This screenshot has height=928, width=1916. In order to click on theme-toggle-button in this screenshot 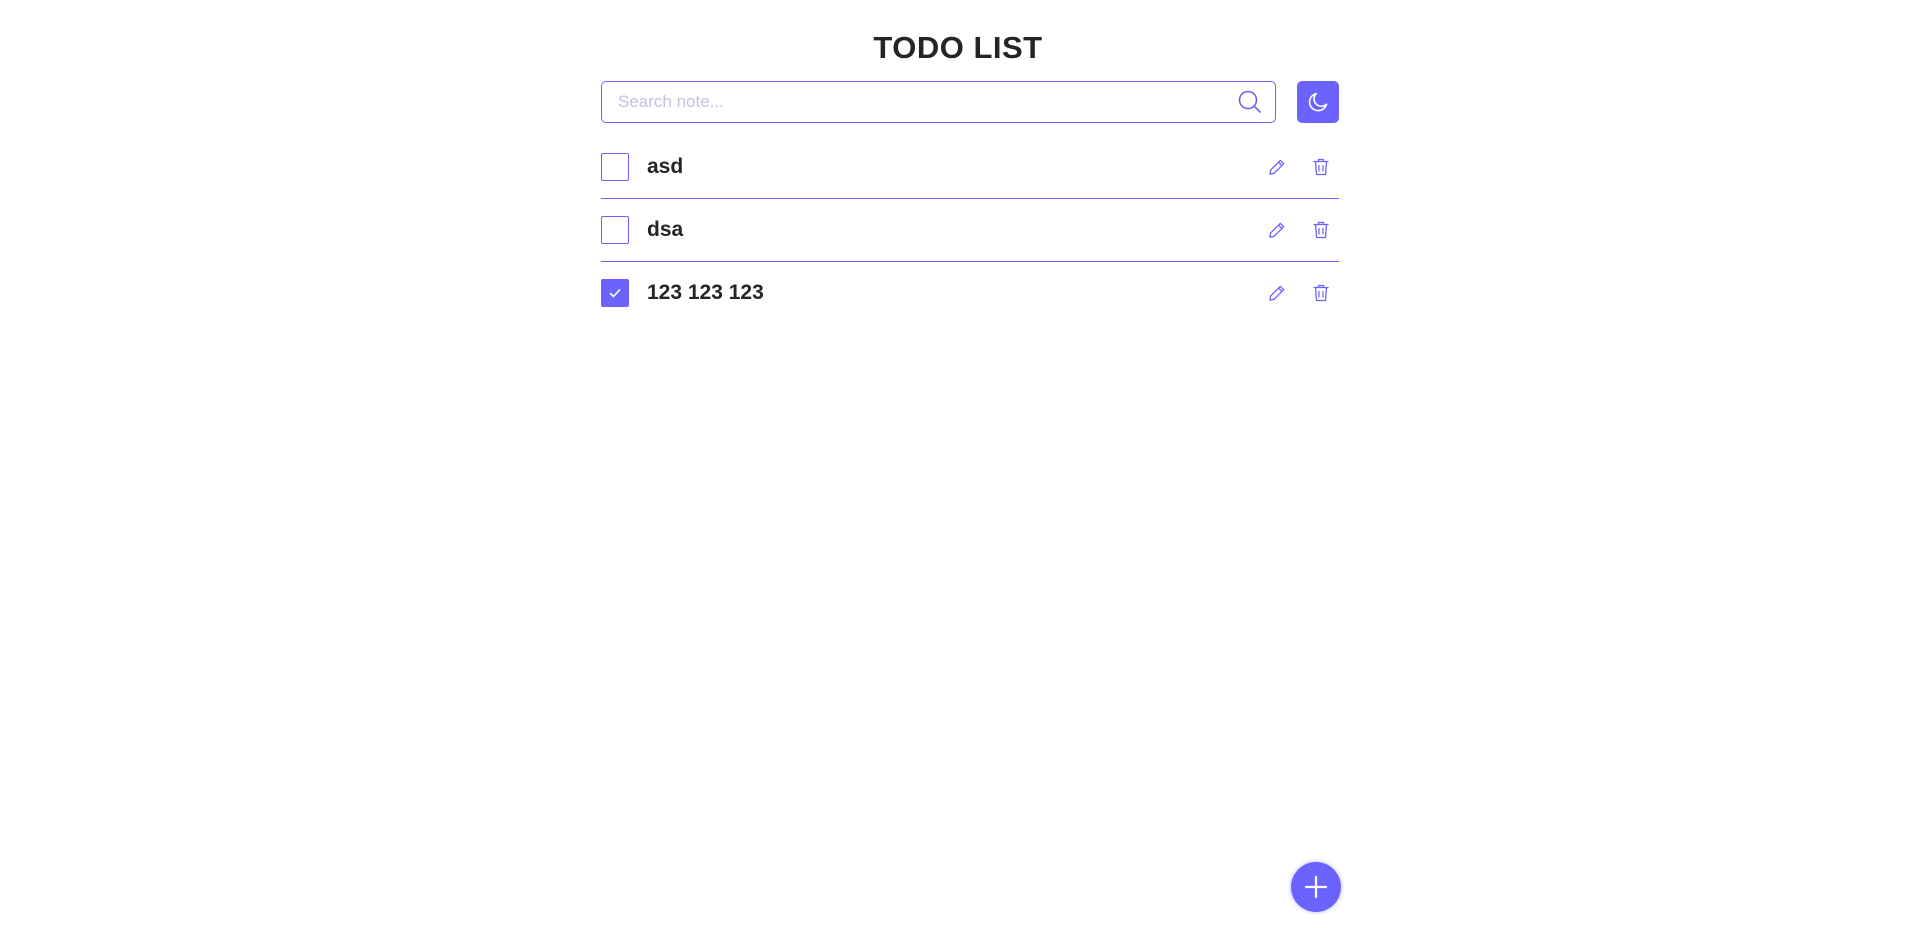, I will do `click(1318, 102)`.